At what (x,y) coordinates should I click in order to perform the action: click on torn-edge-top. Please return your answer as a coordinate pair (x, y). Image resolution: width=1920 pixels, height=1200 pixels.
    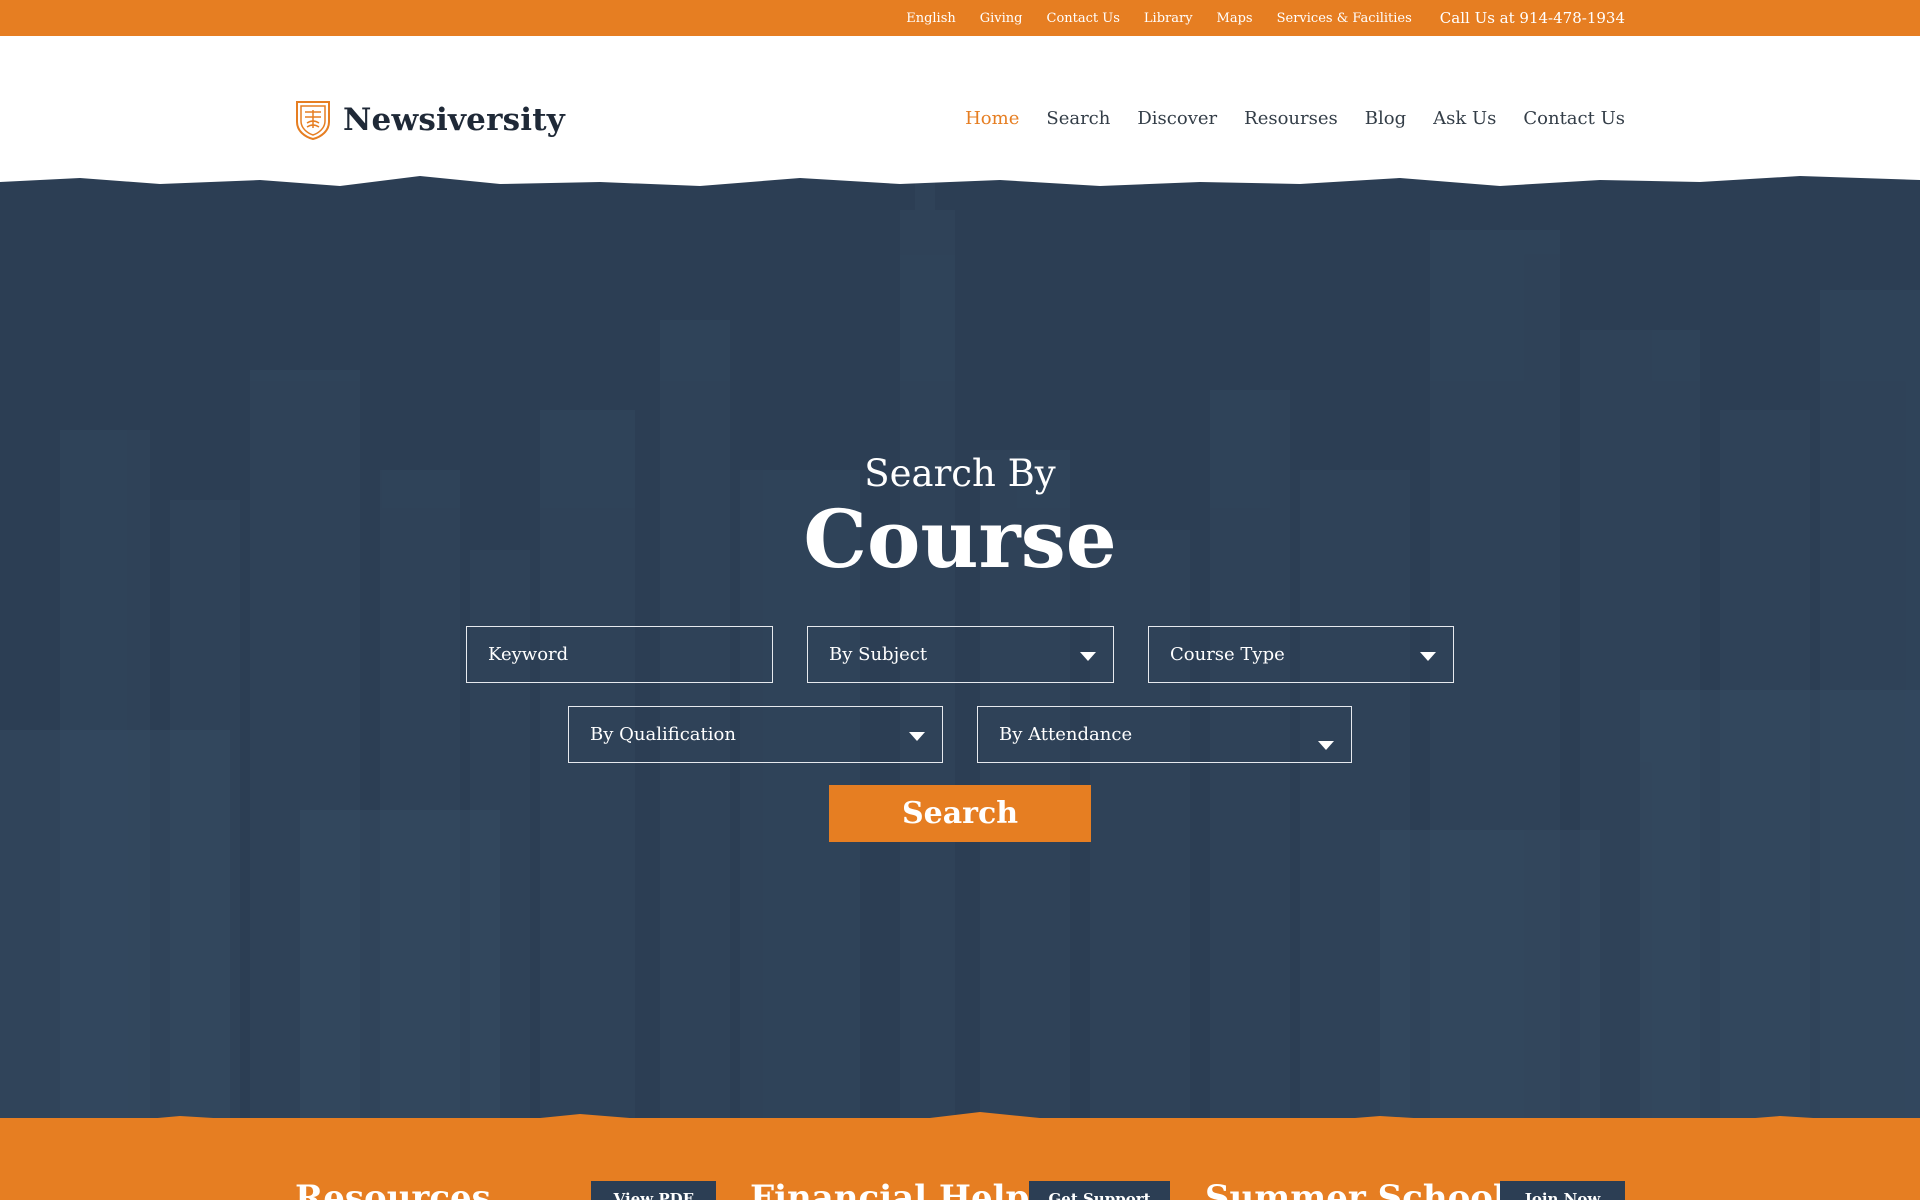
    Looking at the image, I should click on (960, 178).